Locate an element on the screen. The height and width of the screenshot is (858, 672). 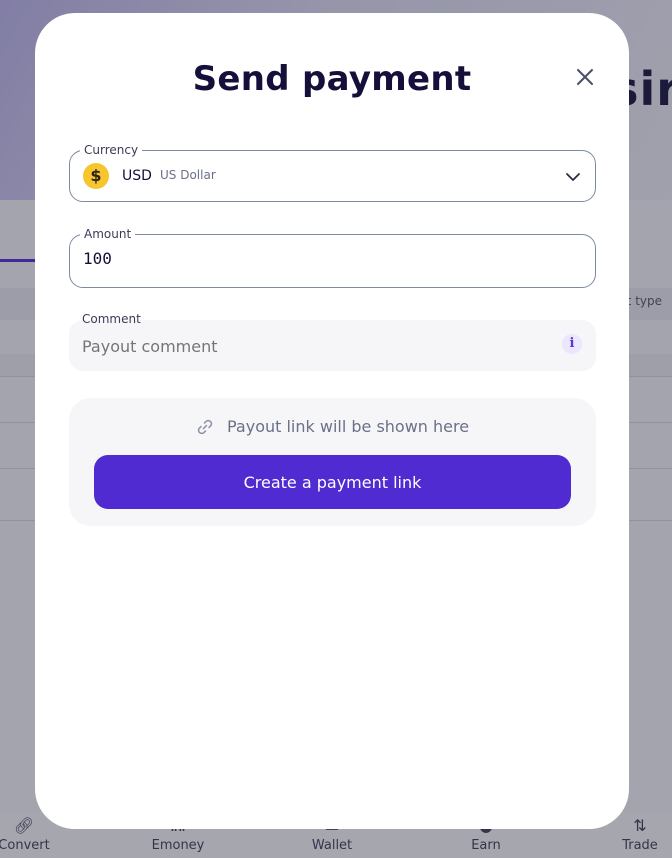
chevron-down-icon is located at coordinates (573, 177).